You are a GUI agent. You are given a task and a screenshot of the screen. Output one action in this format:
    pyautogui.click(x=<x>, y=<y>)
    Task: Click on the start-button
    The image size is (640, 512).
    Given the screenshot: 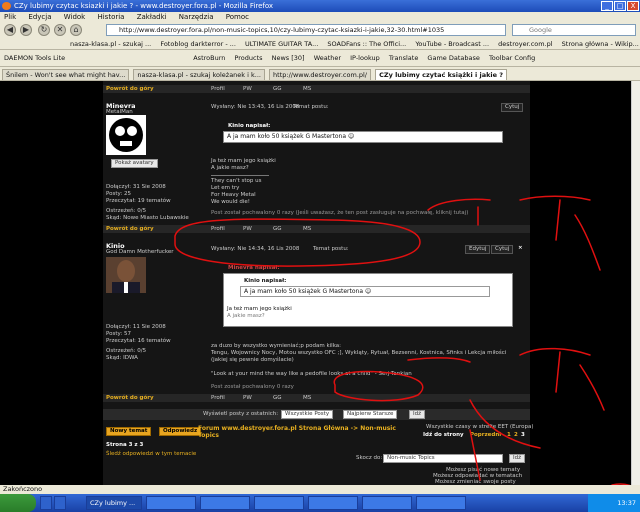 What is the action you would take?
    pyautogui.click(x=18, y=503)
    